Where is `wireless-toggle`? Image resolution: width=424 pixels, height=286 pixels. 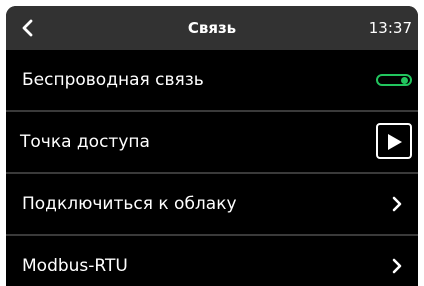 wireless-toggle is located at coordinates (394, 80).